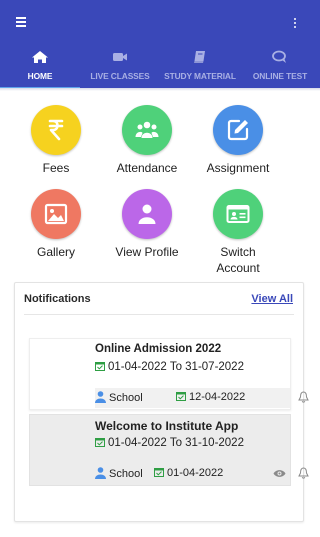  What do you see at coordinates (238, 168) in the screenshot?
I see `assignment-label: Assignment` at bounding box center [238, 168].